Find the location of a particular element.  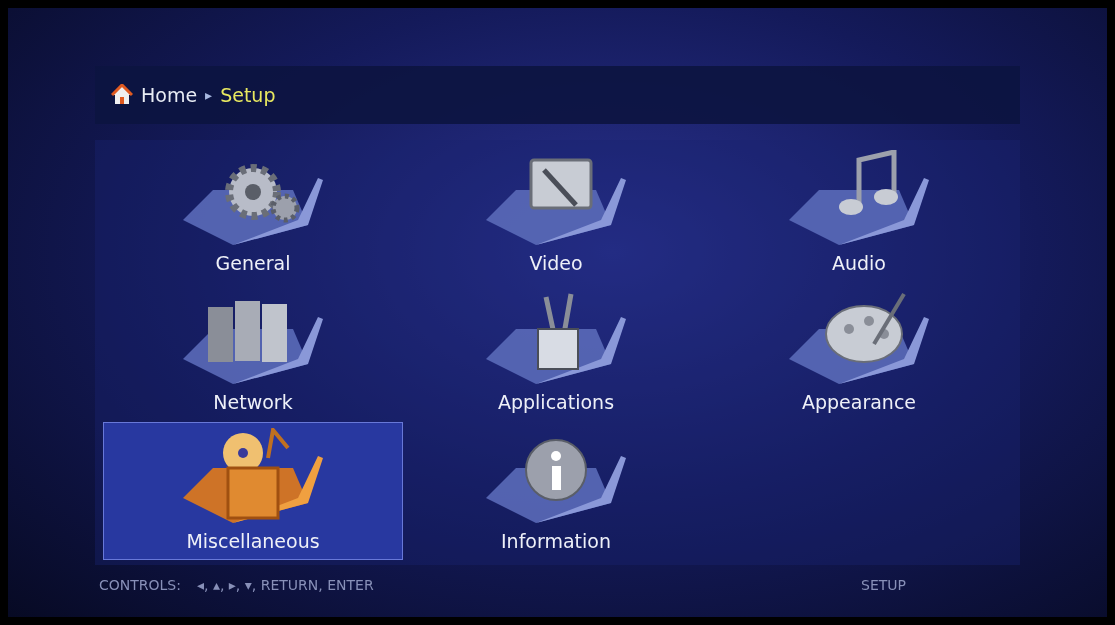

menu-item: Audio is located at coordinates (859, 213).